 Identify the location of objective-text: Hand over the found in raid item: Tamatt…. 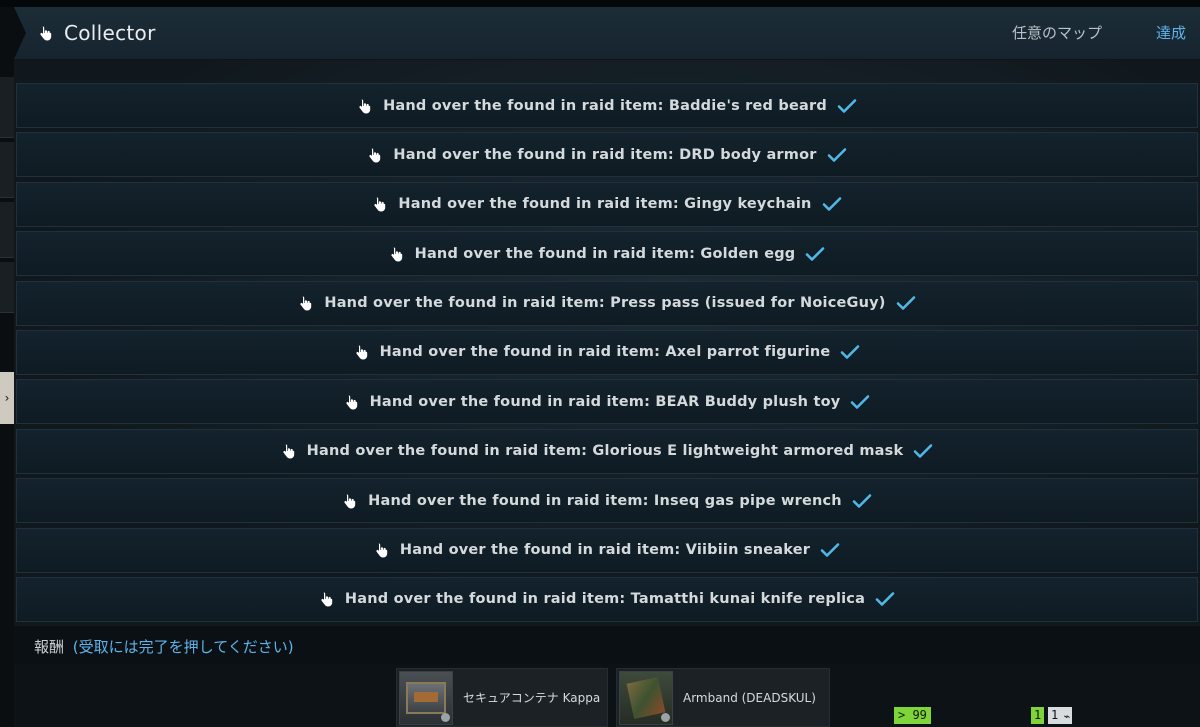
(605, 599).